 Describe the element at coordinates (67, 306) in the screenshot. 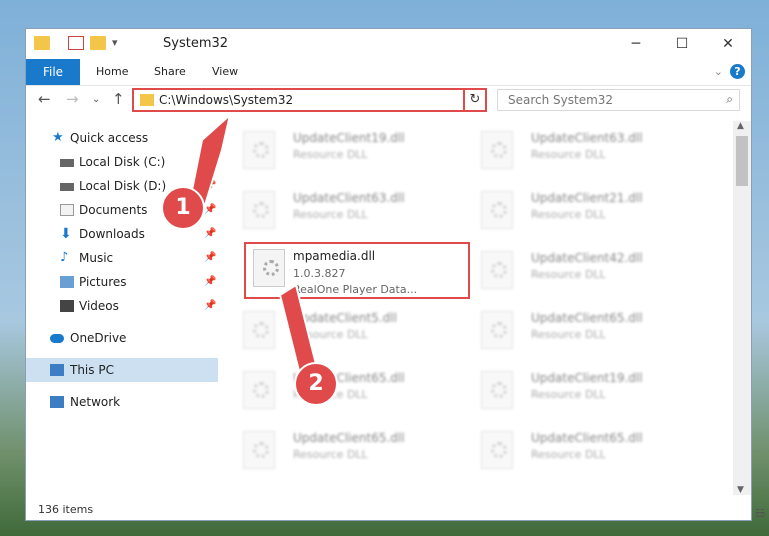

I see `videos-icon` at that location.